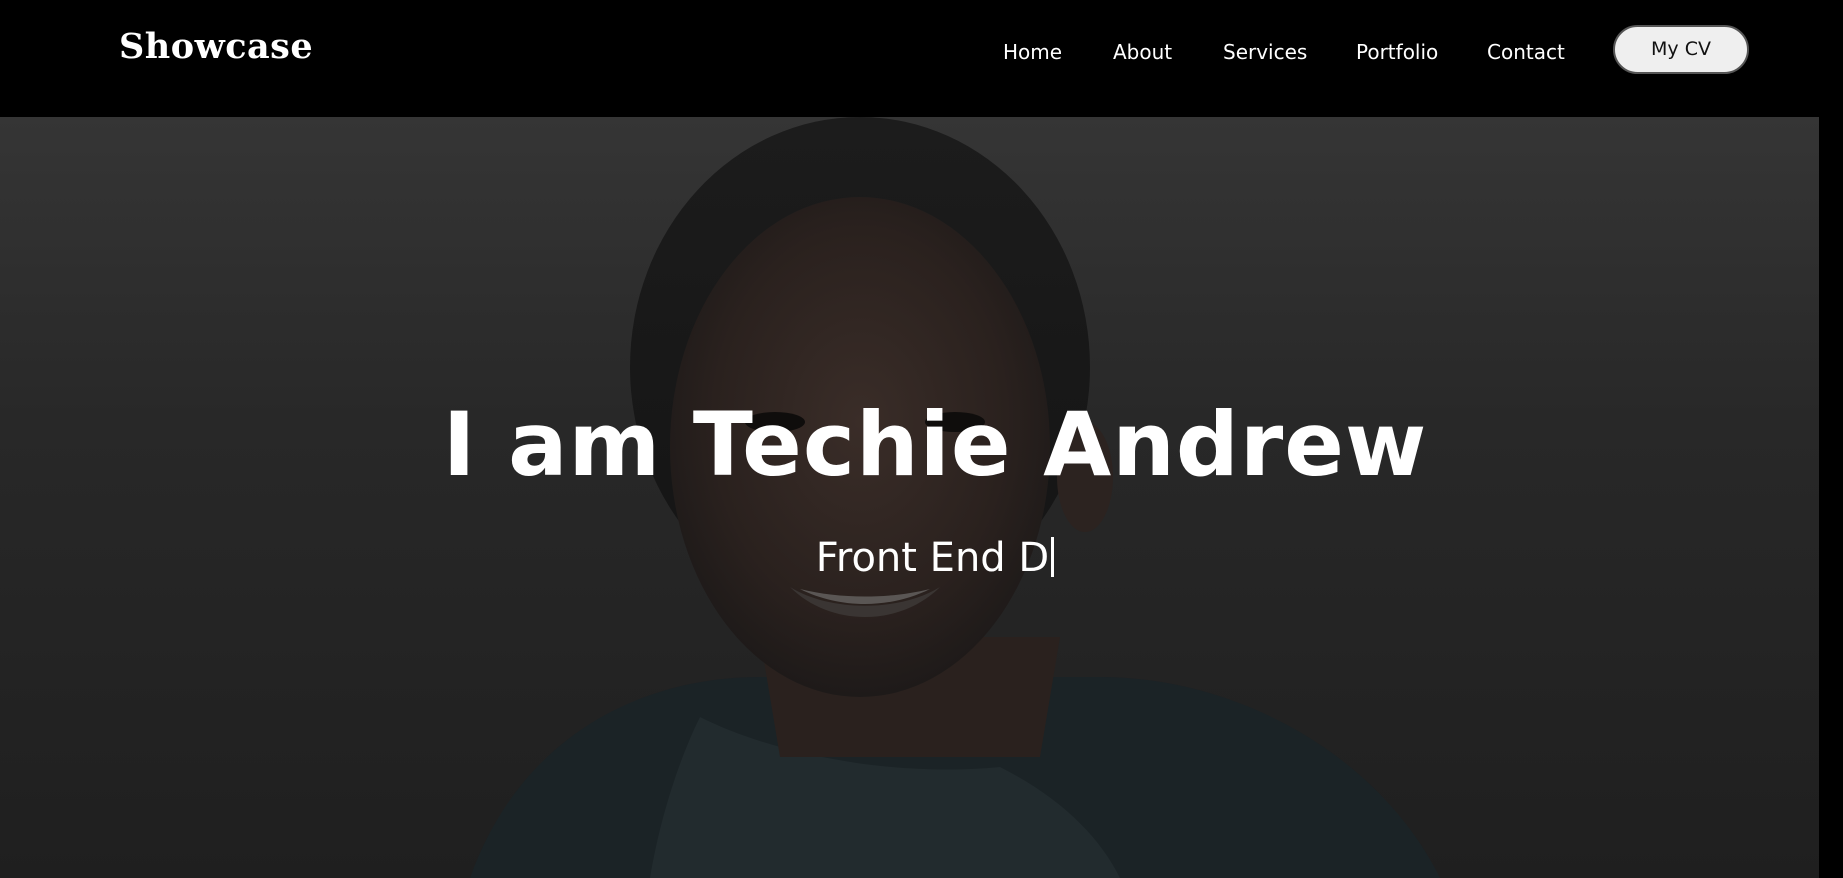  Describe the element at coordinates (935, 444) in the screenshot. I see `hero-title: I am Techie Andrew` at that location.